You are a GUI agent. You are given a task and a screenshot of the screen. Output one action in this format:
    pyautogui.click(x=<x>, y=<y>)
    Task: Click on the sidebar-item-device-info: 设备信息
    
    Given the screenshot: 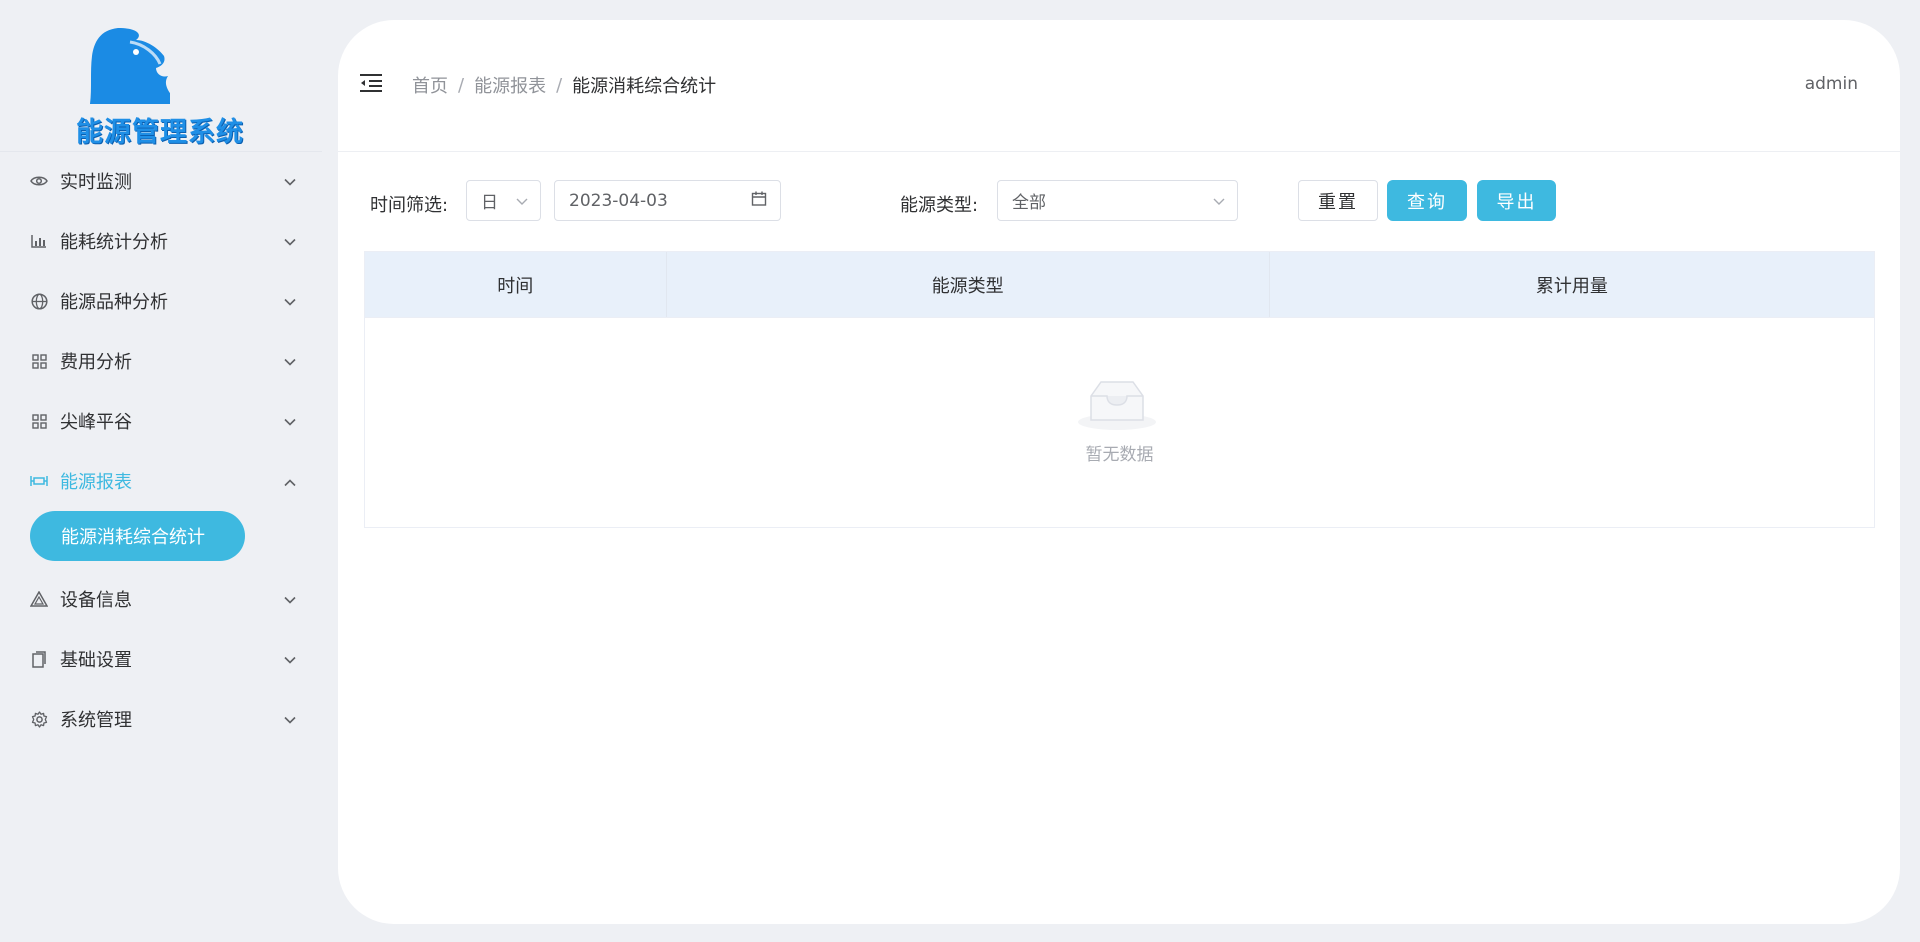 What is the action you would take?
    pyautogui.click(x=161, y=599)
    